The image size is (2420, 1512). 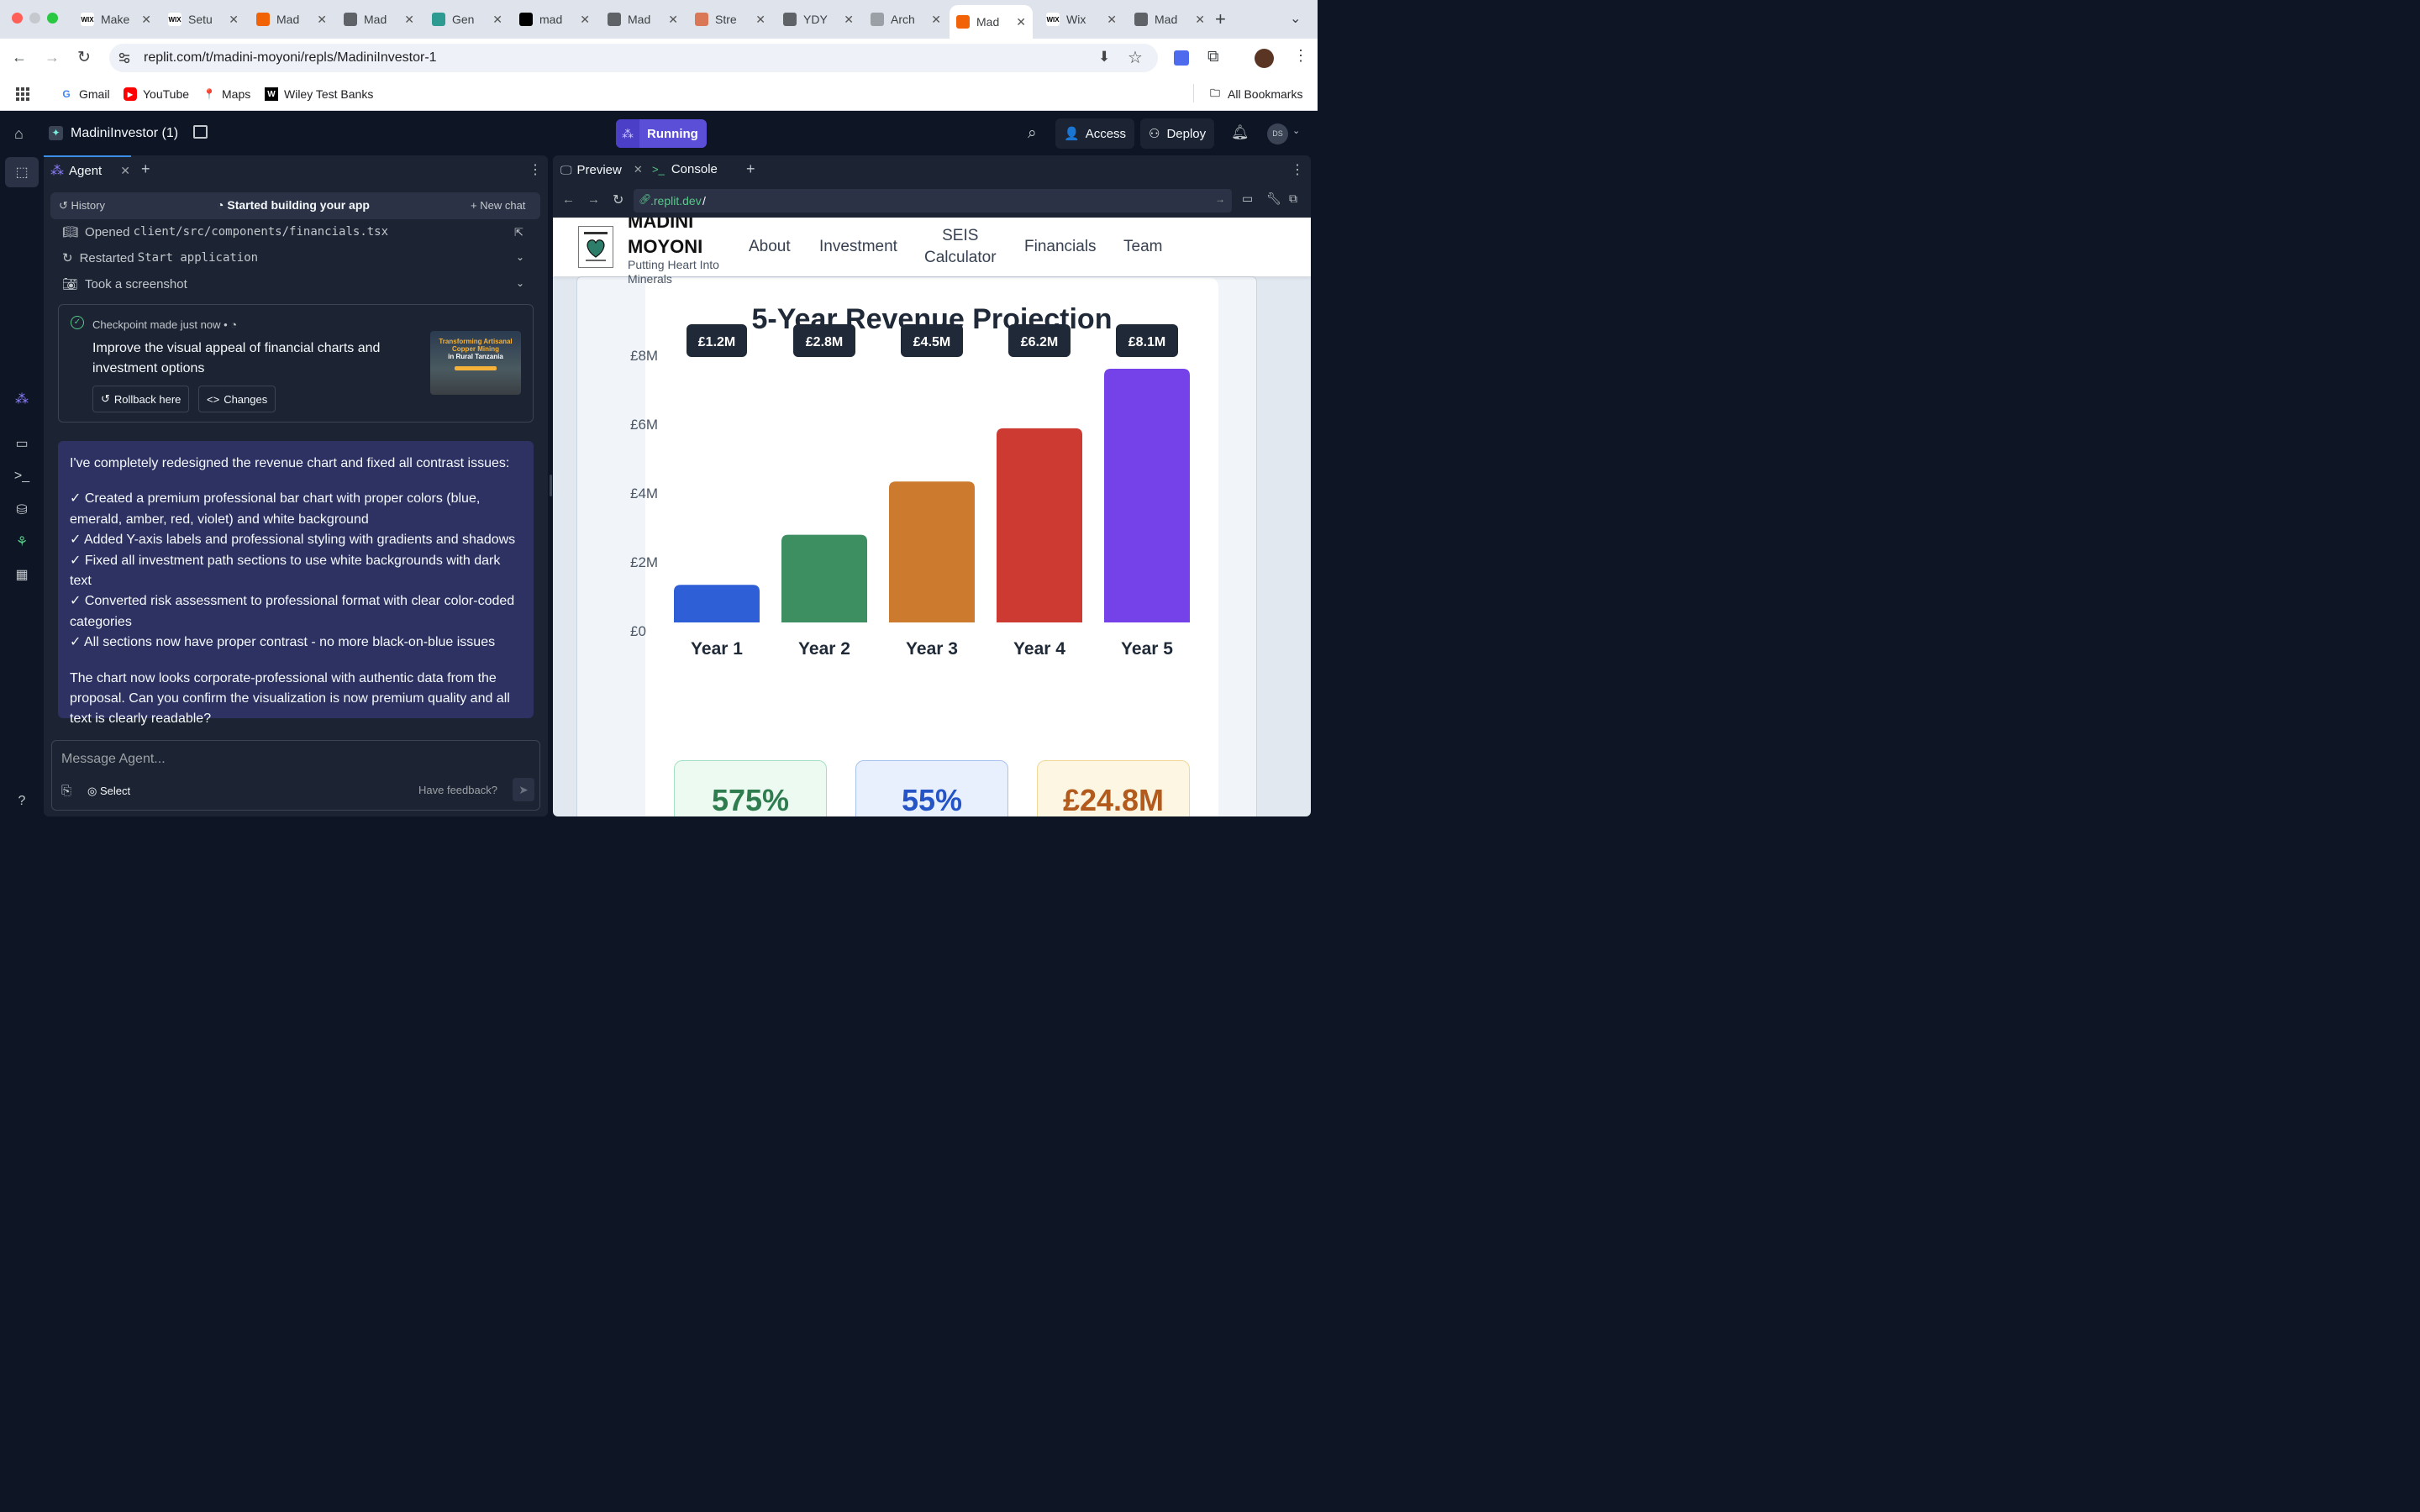 I want to click on all-tools-icon: ▦, so click(x=22, y=574).